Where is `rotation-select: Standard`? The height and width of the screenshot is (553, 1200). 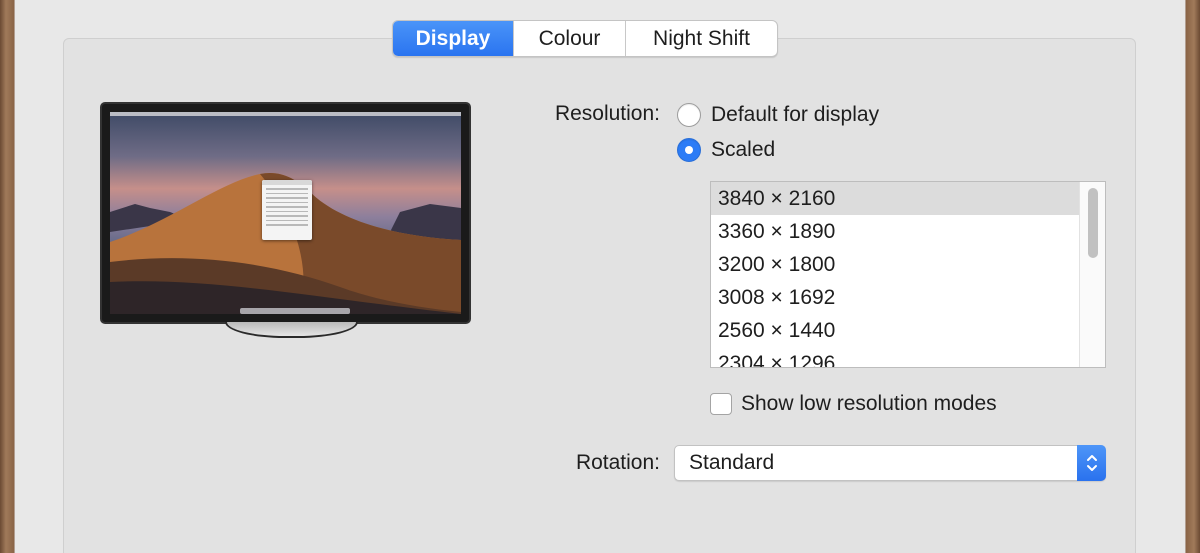
rotation-select: Standard is located at coordinates (890, 463).